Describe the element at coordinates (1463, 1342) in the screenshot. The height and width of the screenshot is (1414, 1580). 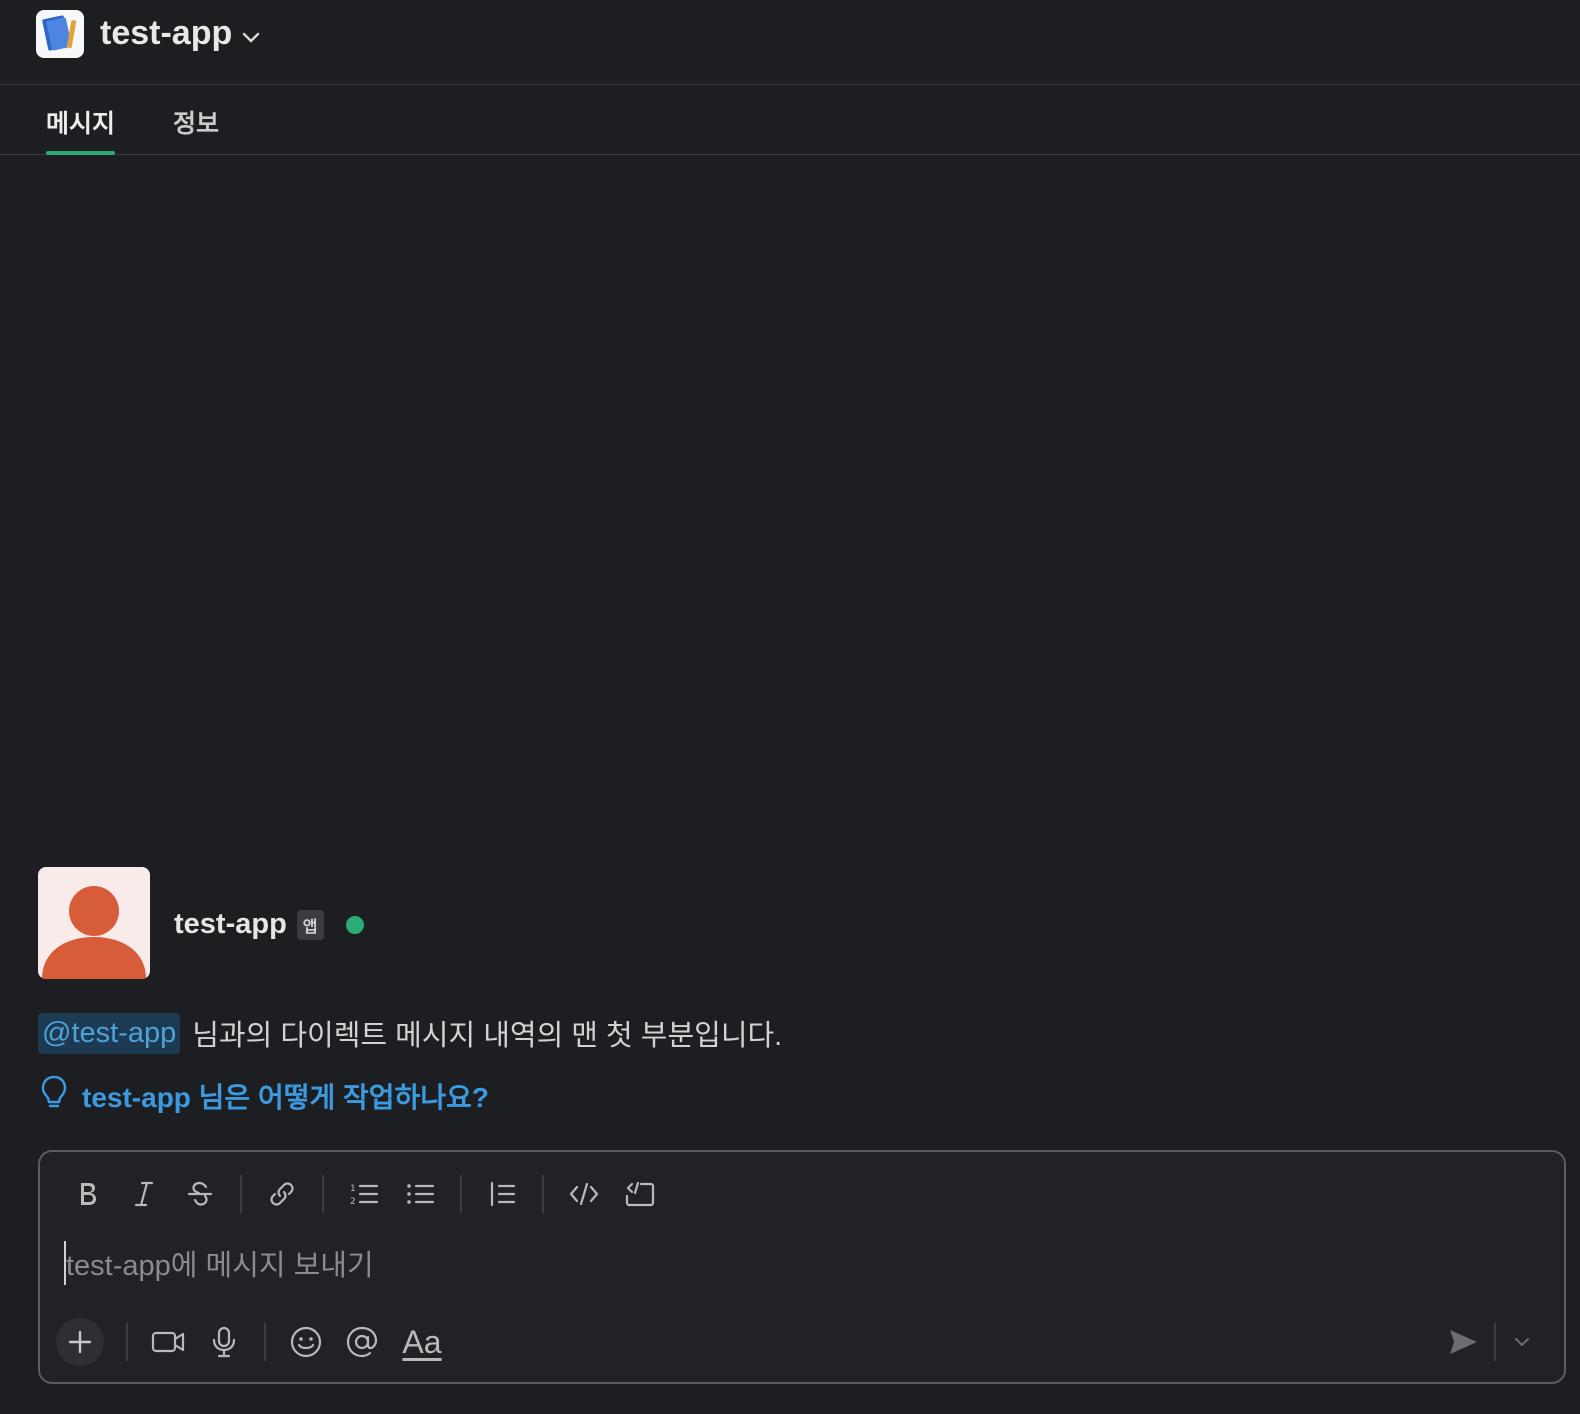
I see `send-button` at that location.